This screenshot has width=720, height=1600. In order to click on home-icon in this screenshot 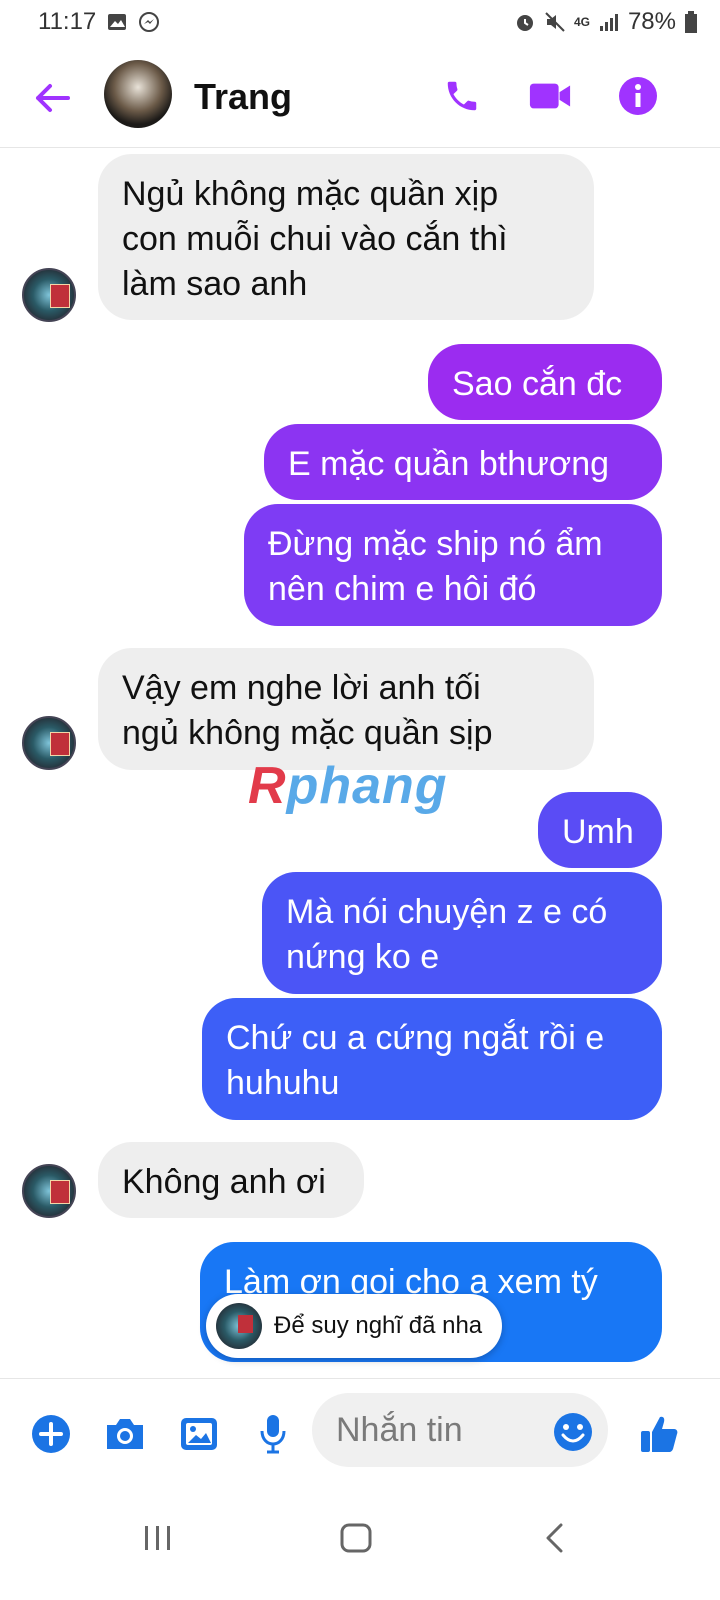, I will do `click(356, 1538)`.